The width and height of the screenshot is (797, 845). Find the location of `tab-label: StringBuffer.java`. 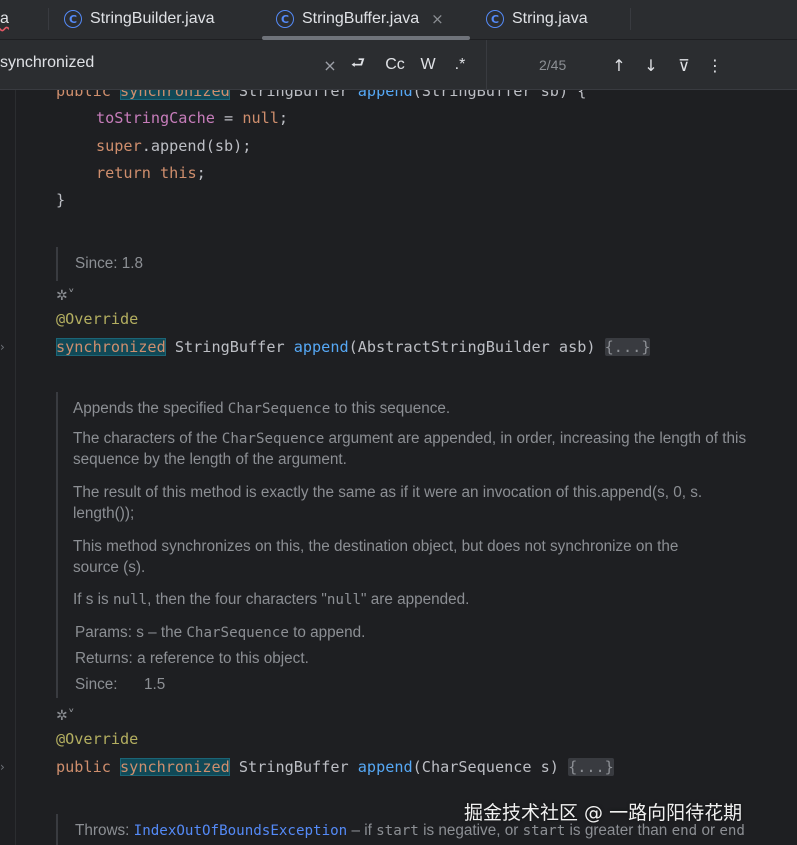

tab-label: StringBuffer.java is located at coordinates (361, 18).